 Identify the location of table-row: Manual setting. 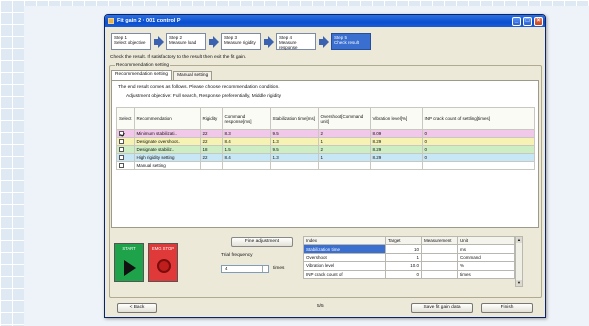
(326, 165).